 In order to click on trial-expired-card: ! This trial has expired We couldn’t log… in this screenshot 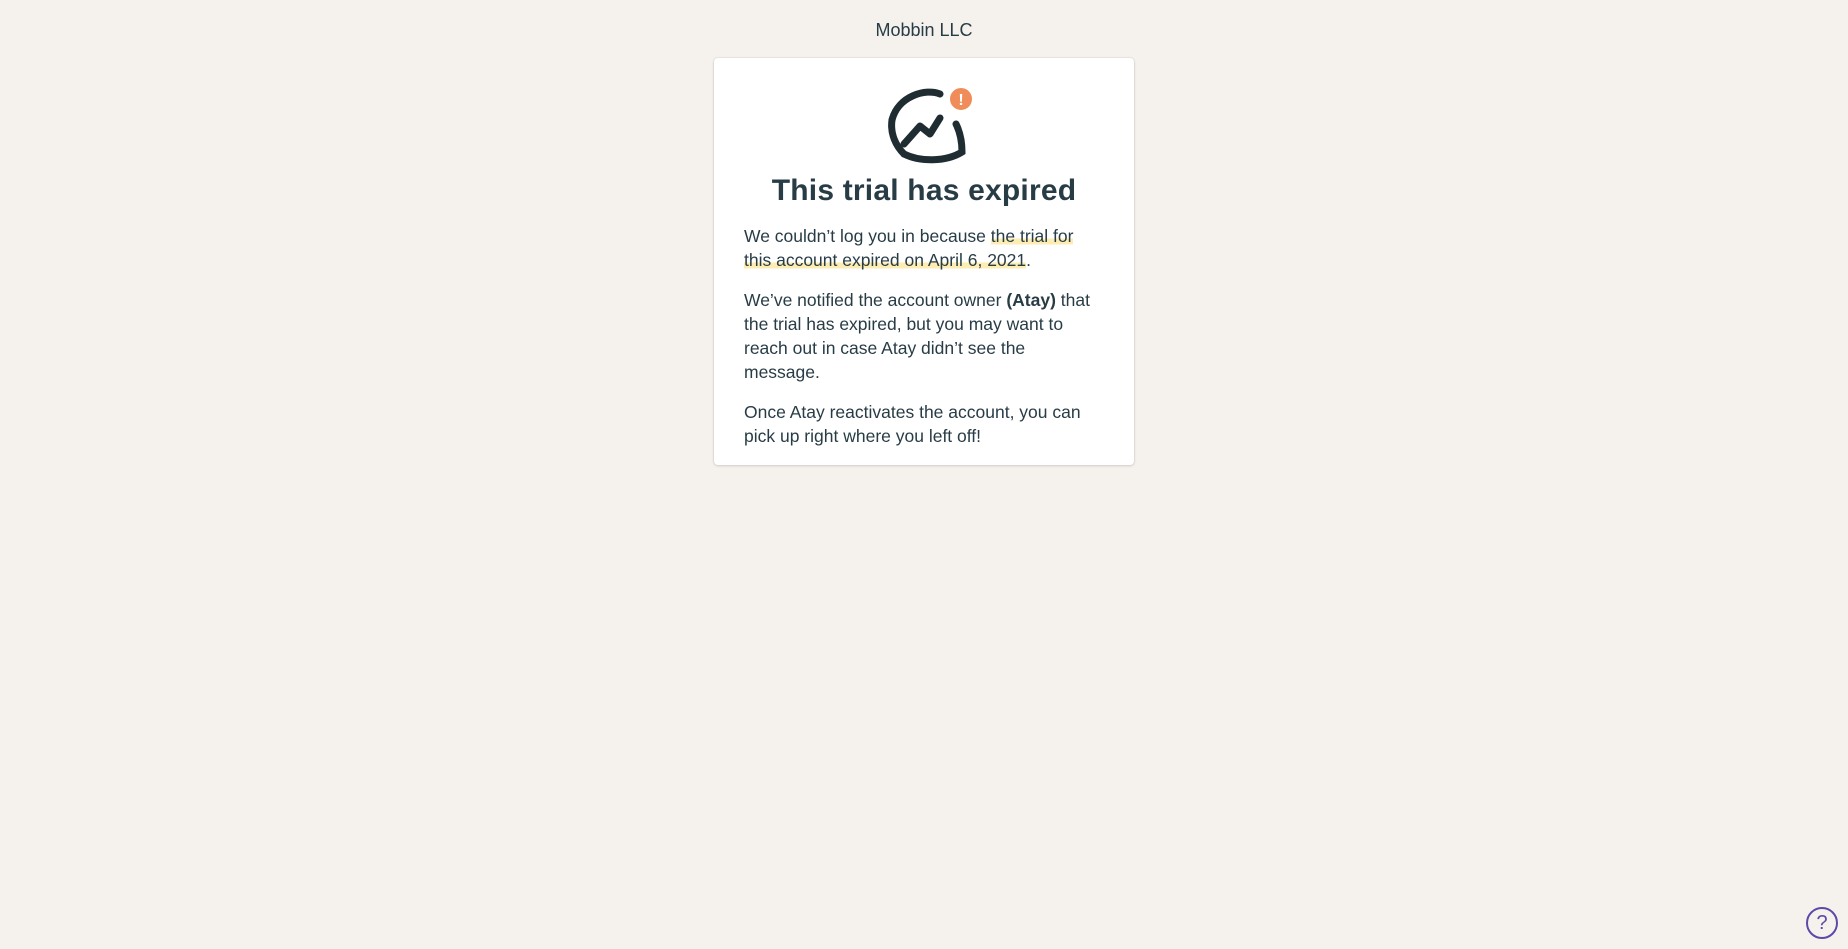, I will do `click(924, 261)`.